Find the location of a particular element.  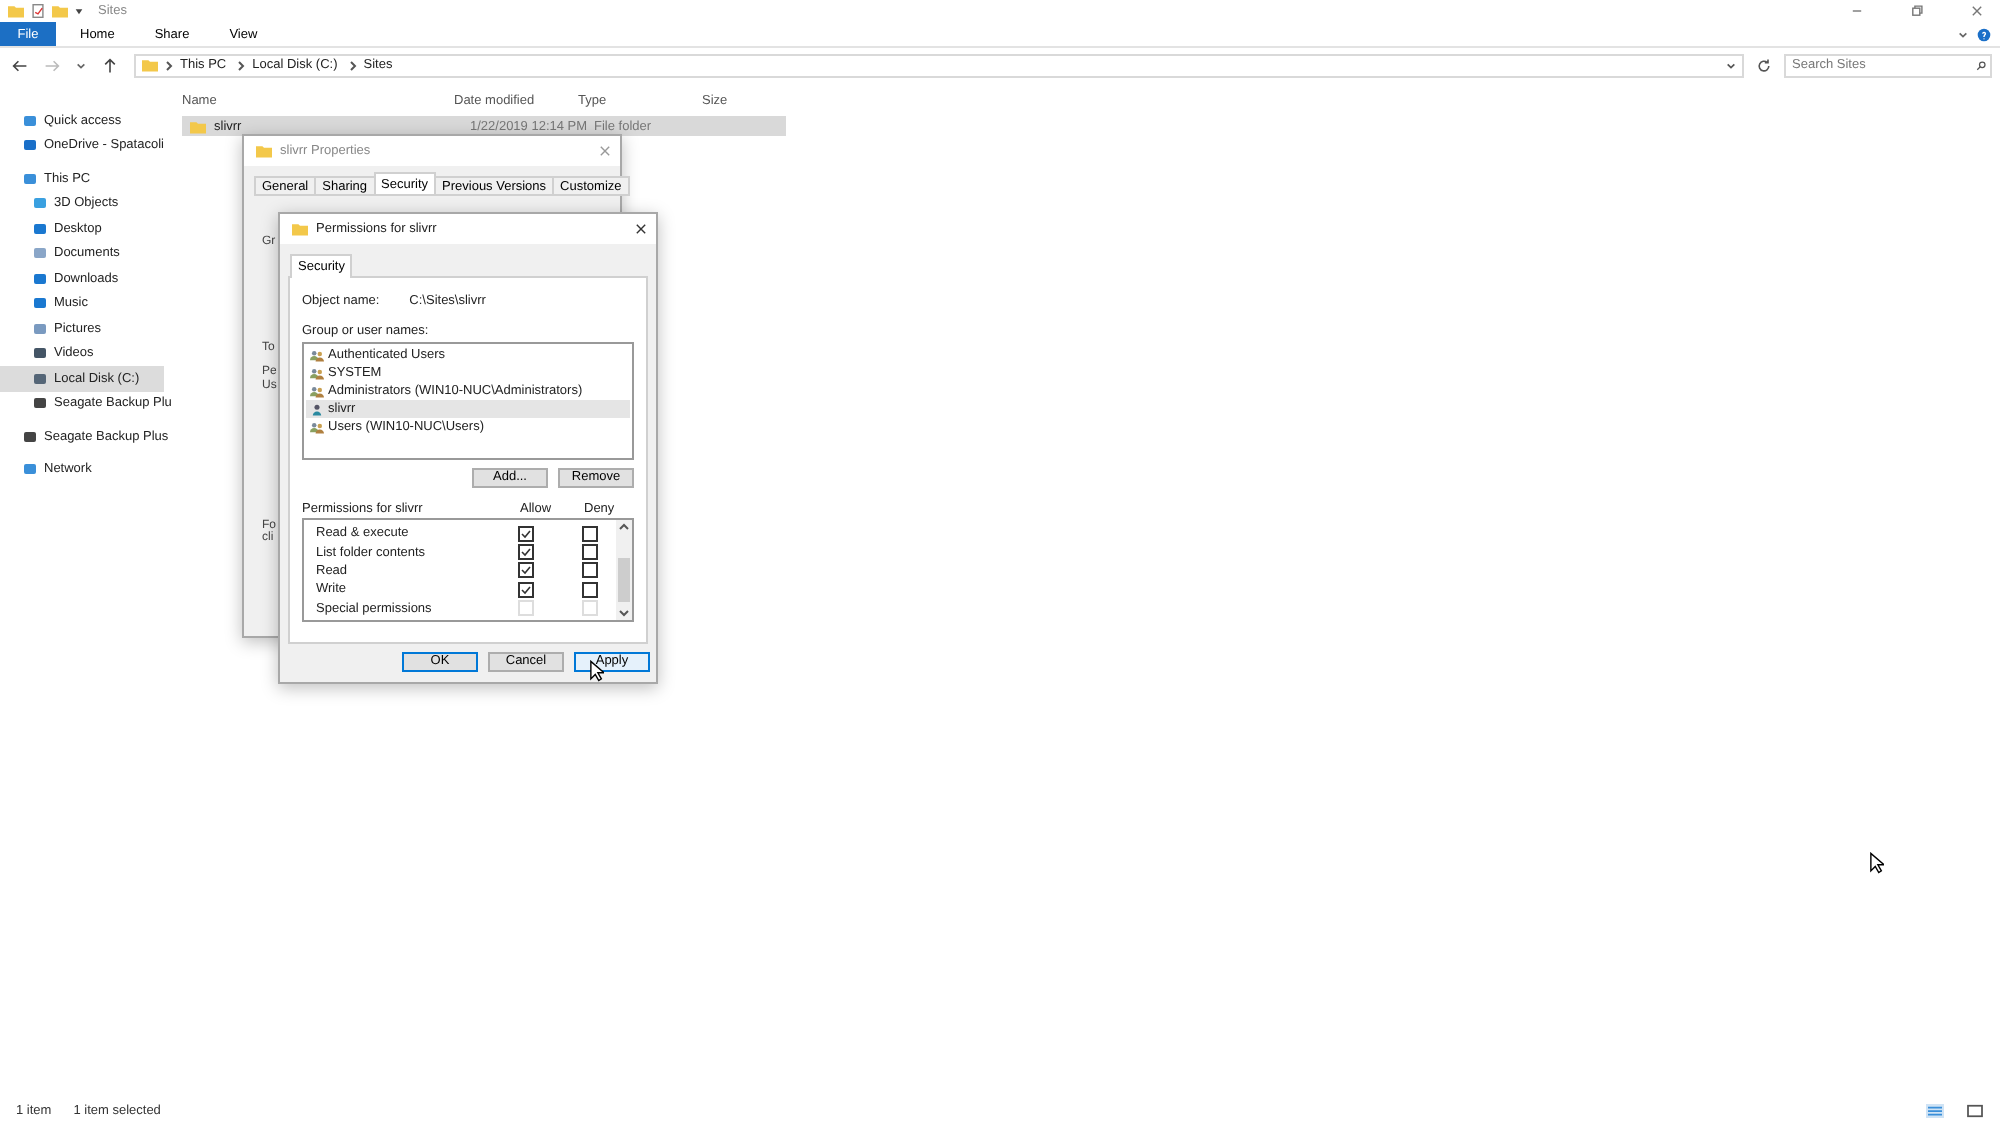

details-view-icon is located at coordinates (1935, 1111).